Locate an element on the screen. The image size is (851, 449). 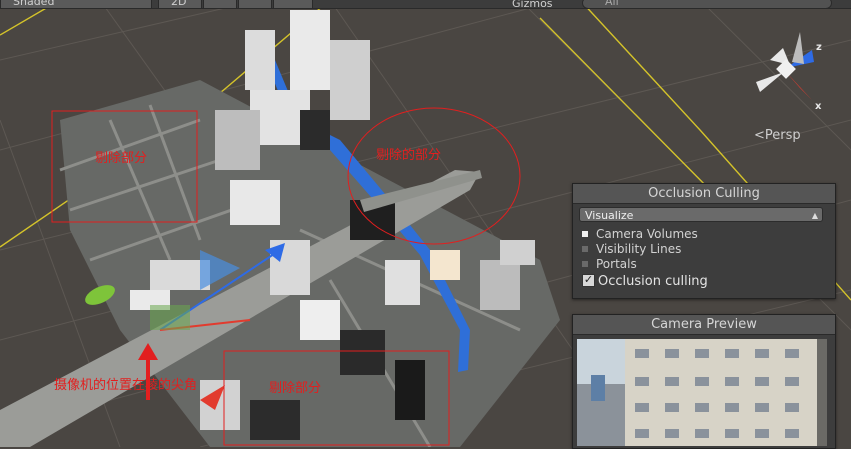
camera-preview-panel: Camera Preview is located at coordinates (704, 381).